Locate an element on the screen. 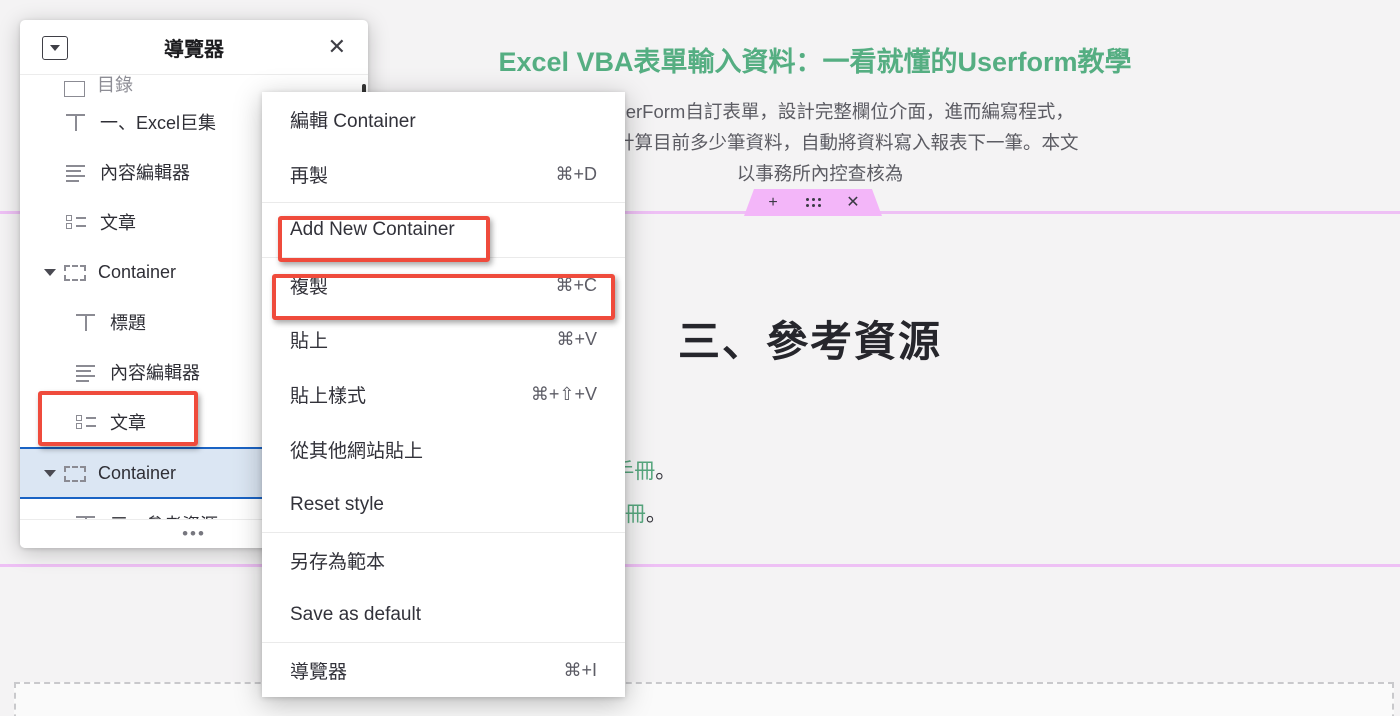 The width and height of the screenshot is (1400, 716). context-menu-item: Add New Container is located at coordinates (443, 229).